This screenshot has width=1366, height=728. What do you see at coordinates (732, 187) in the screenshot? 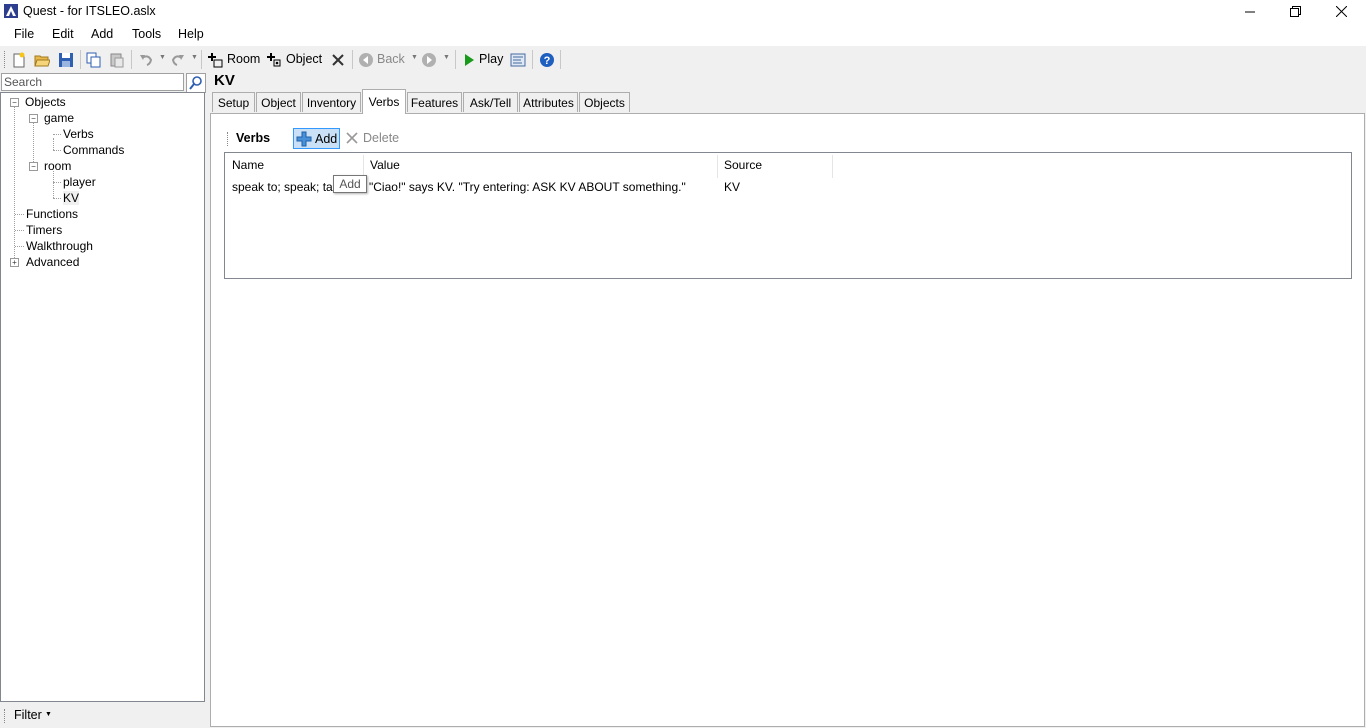
I see `row-source-cell: KV` at bounding box center [732, 187].